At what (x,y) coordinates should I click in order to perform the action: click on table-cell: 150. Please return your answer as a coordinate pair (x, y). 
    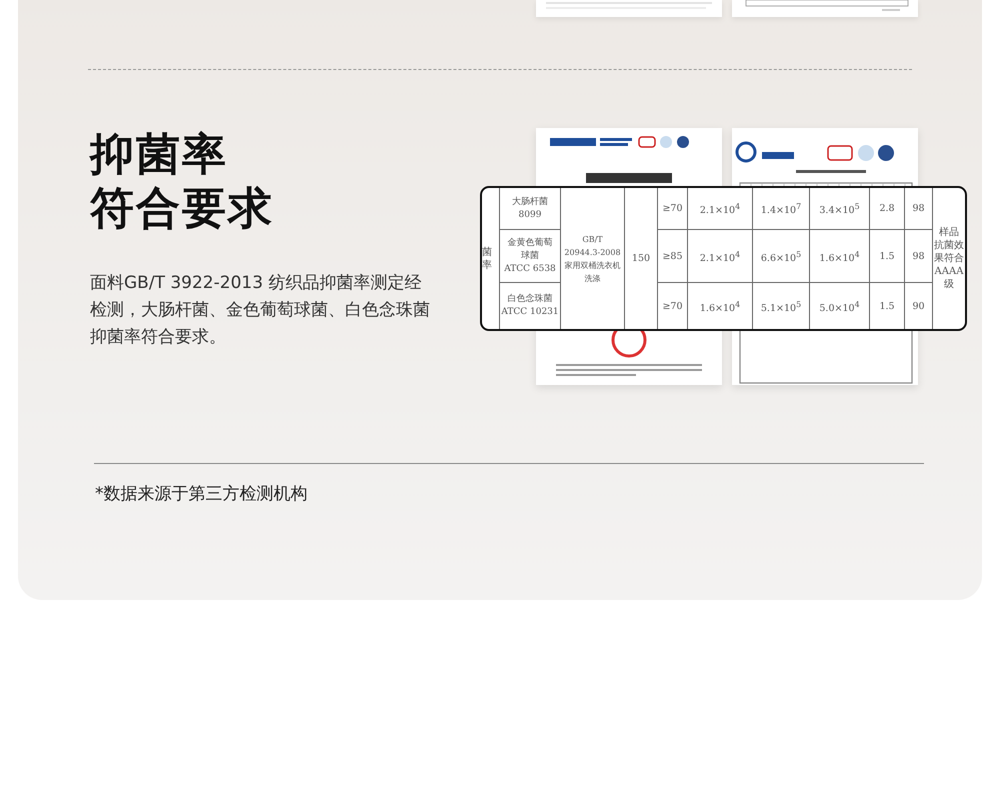
    Looking at the image, I should click on (641, 258).